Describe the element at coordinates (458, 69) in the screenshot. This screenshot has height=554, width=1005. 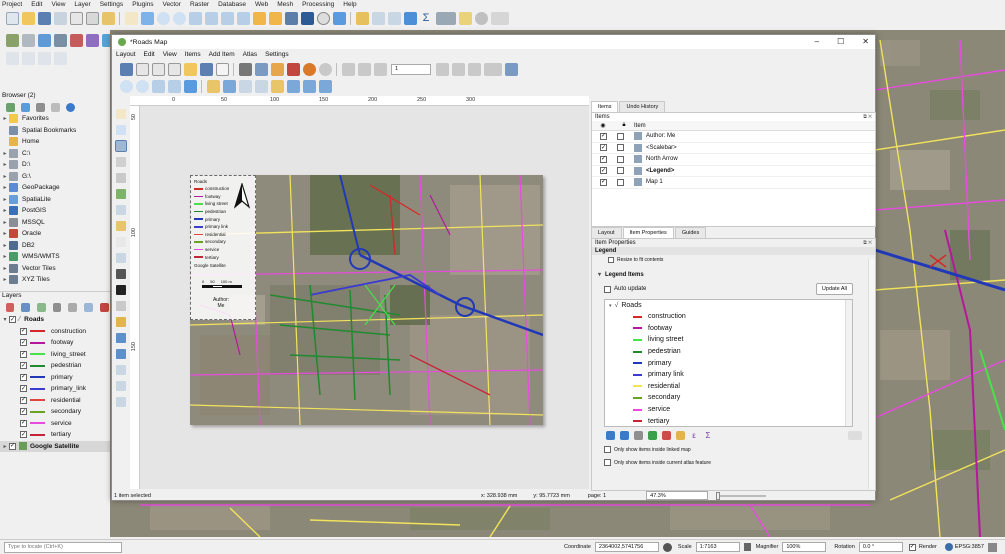
I see `atlas-last-icon` at that location.